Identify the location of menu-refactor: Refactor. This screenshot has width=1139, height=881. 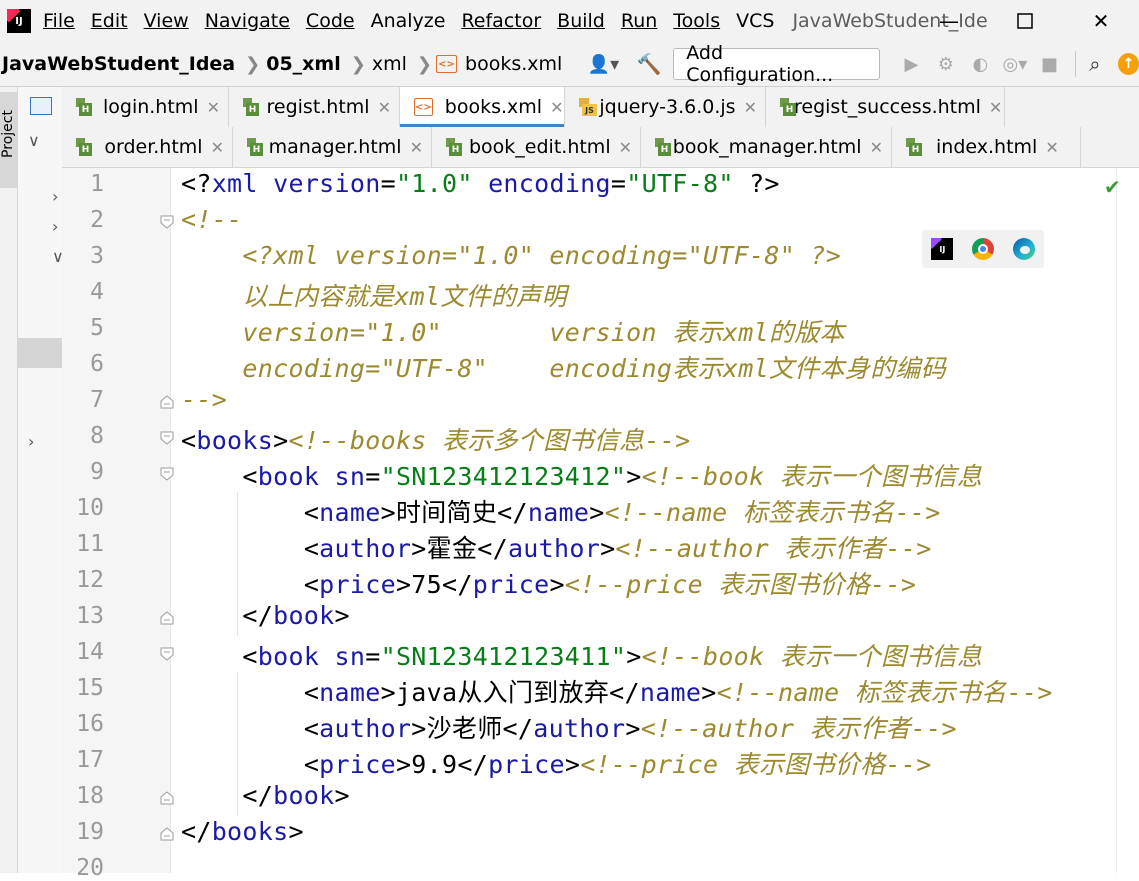
(501, 21).